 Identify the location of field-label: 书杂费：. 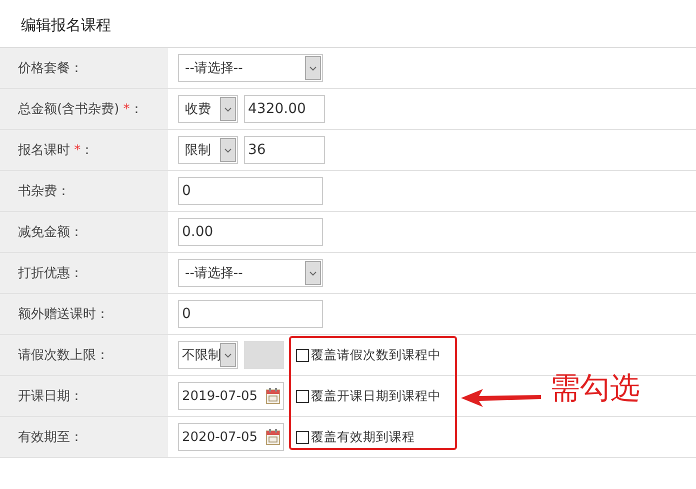
(44, 191).